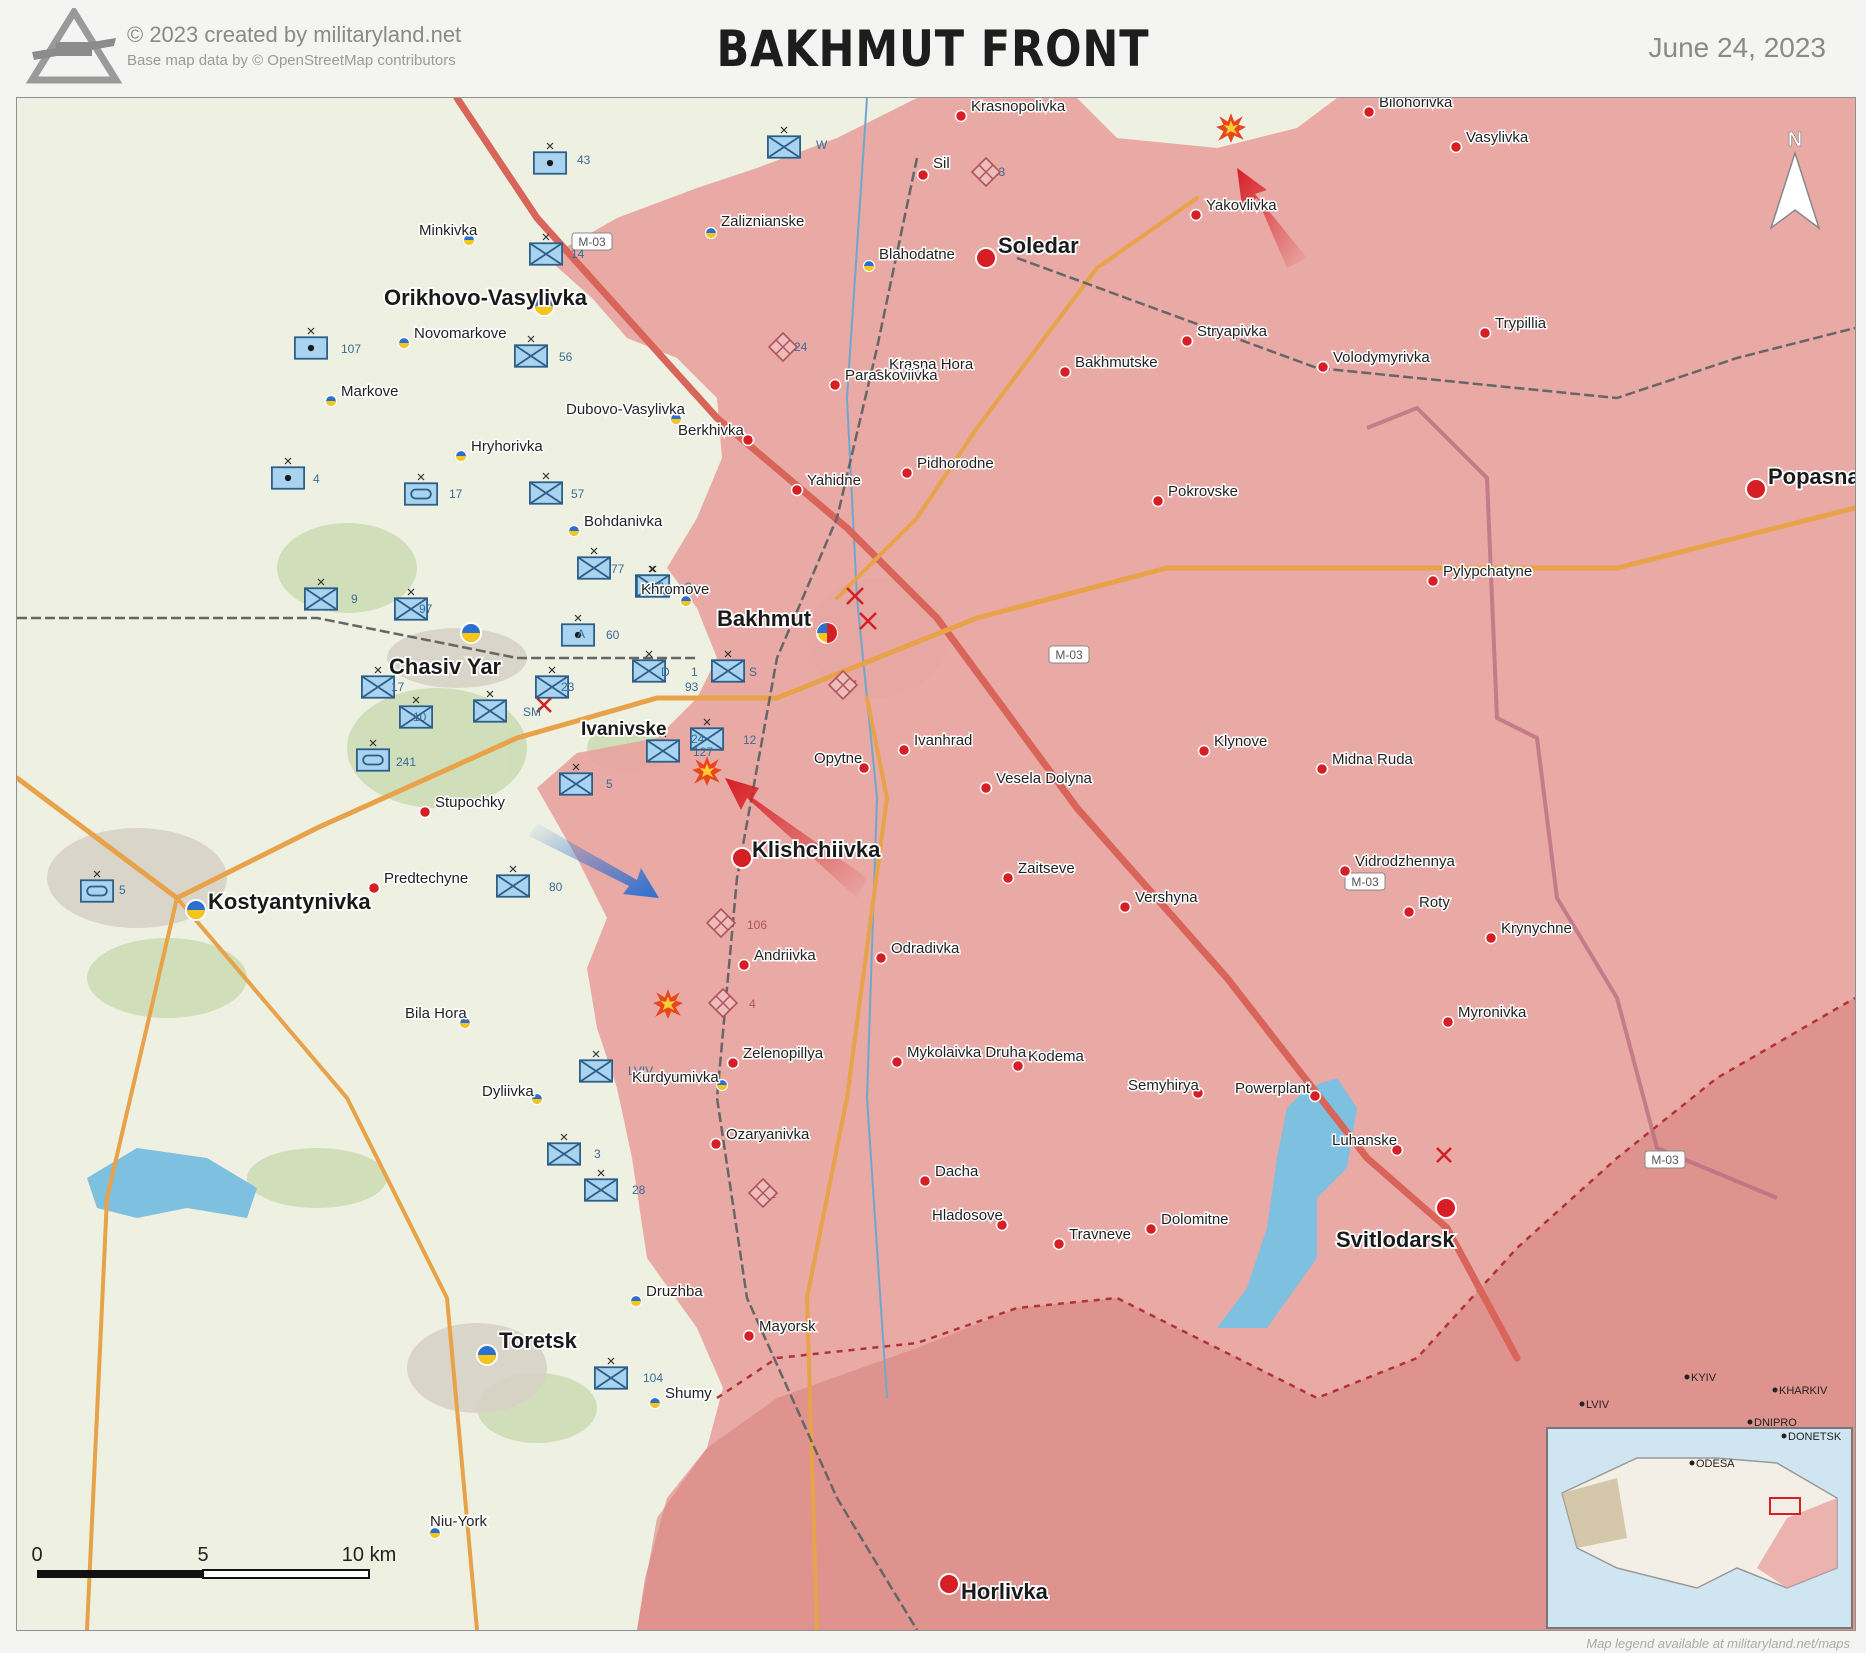 The height and width of the screenshot is (1653, 1866). What do you see at coordinates (1381, 357) in the screenshot?
I see `town-label: Volodymyrivka` at bounding box center [1381, 357].